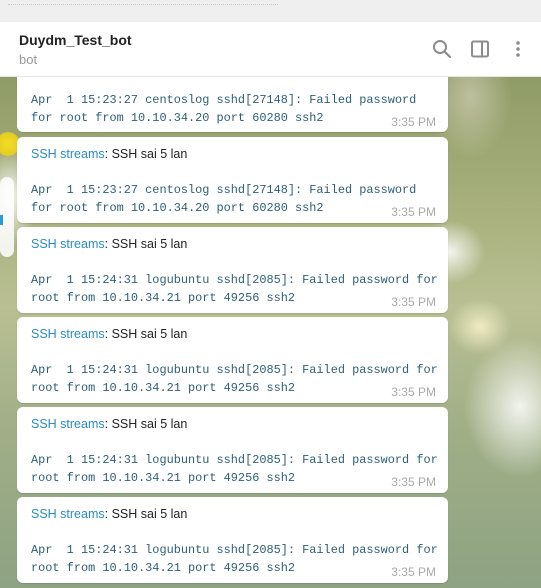 The width and height of the screenshot is (541, 588). I want to click on window-top-strip, so click(270, 11).